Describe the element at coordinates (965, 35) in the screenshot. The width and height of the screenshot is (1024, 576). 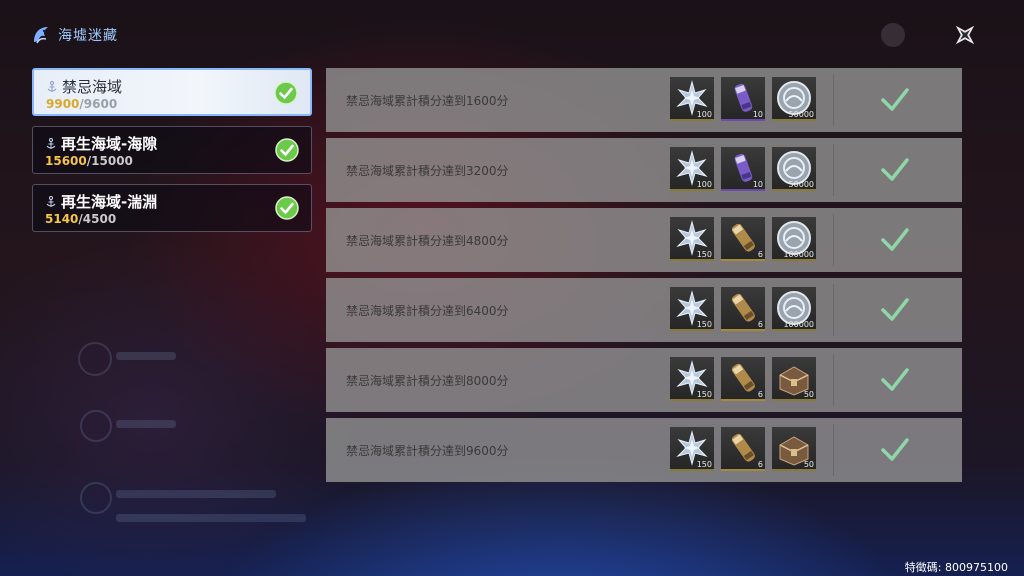
I see `close-icon` at that location.